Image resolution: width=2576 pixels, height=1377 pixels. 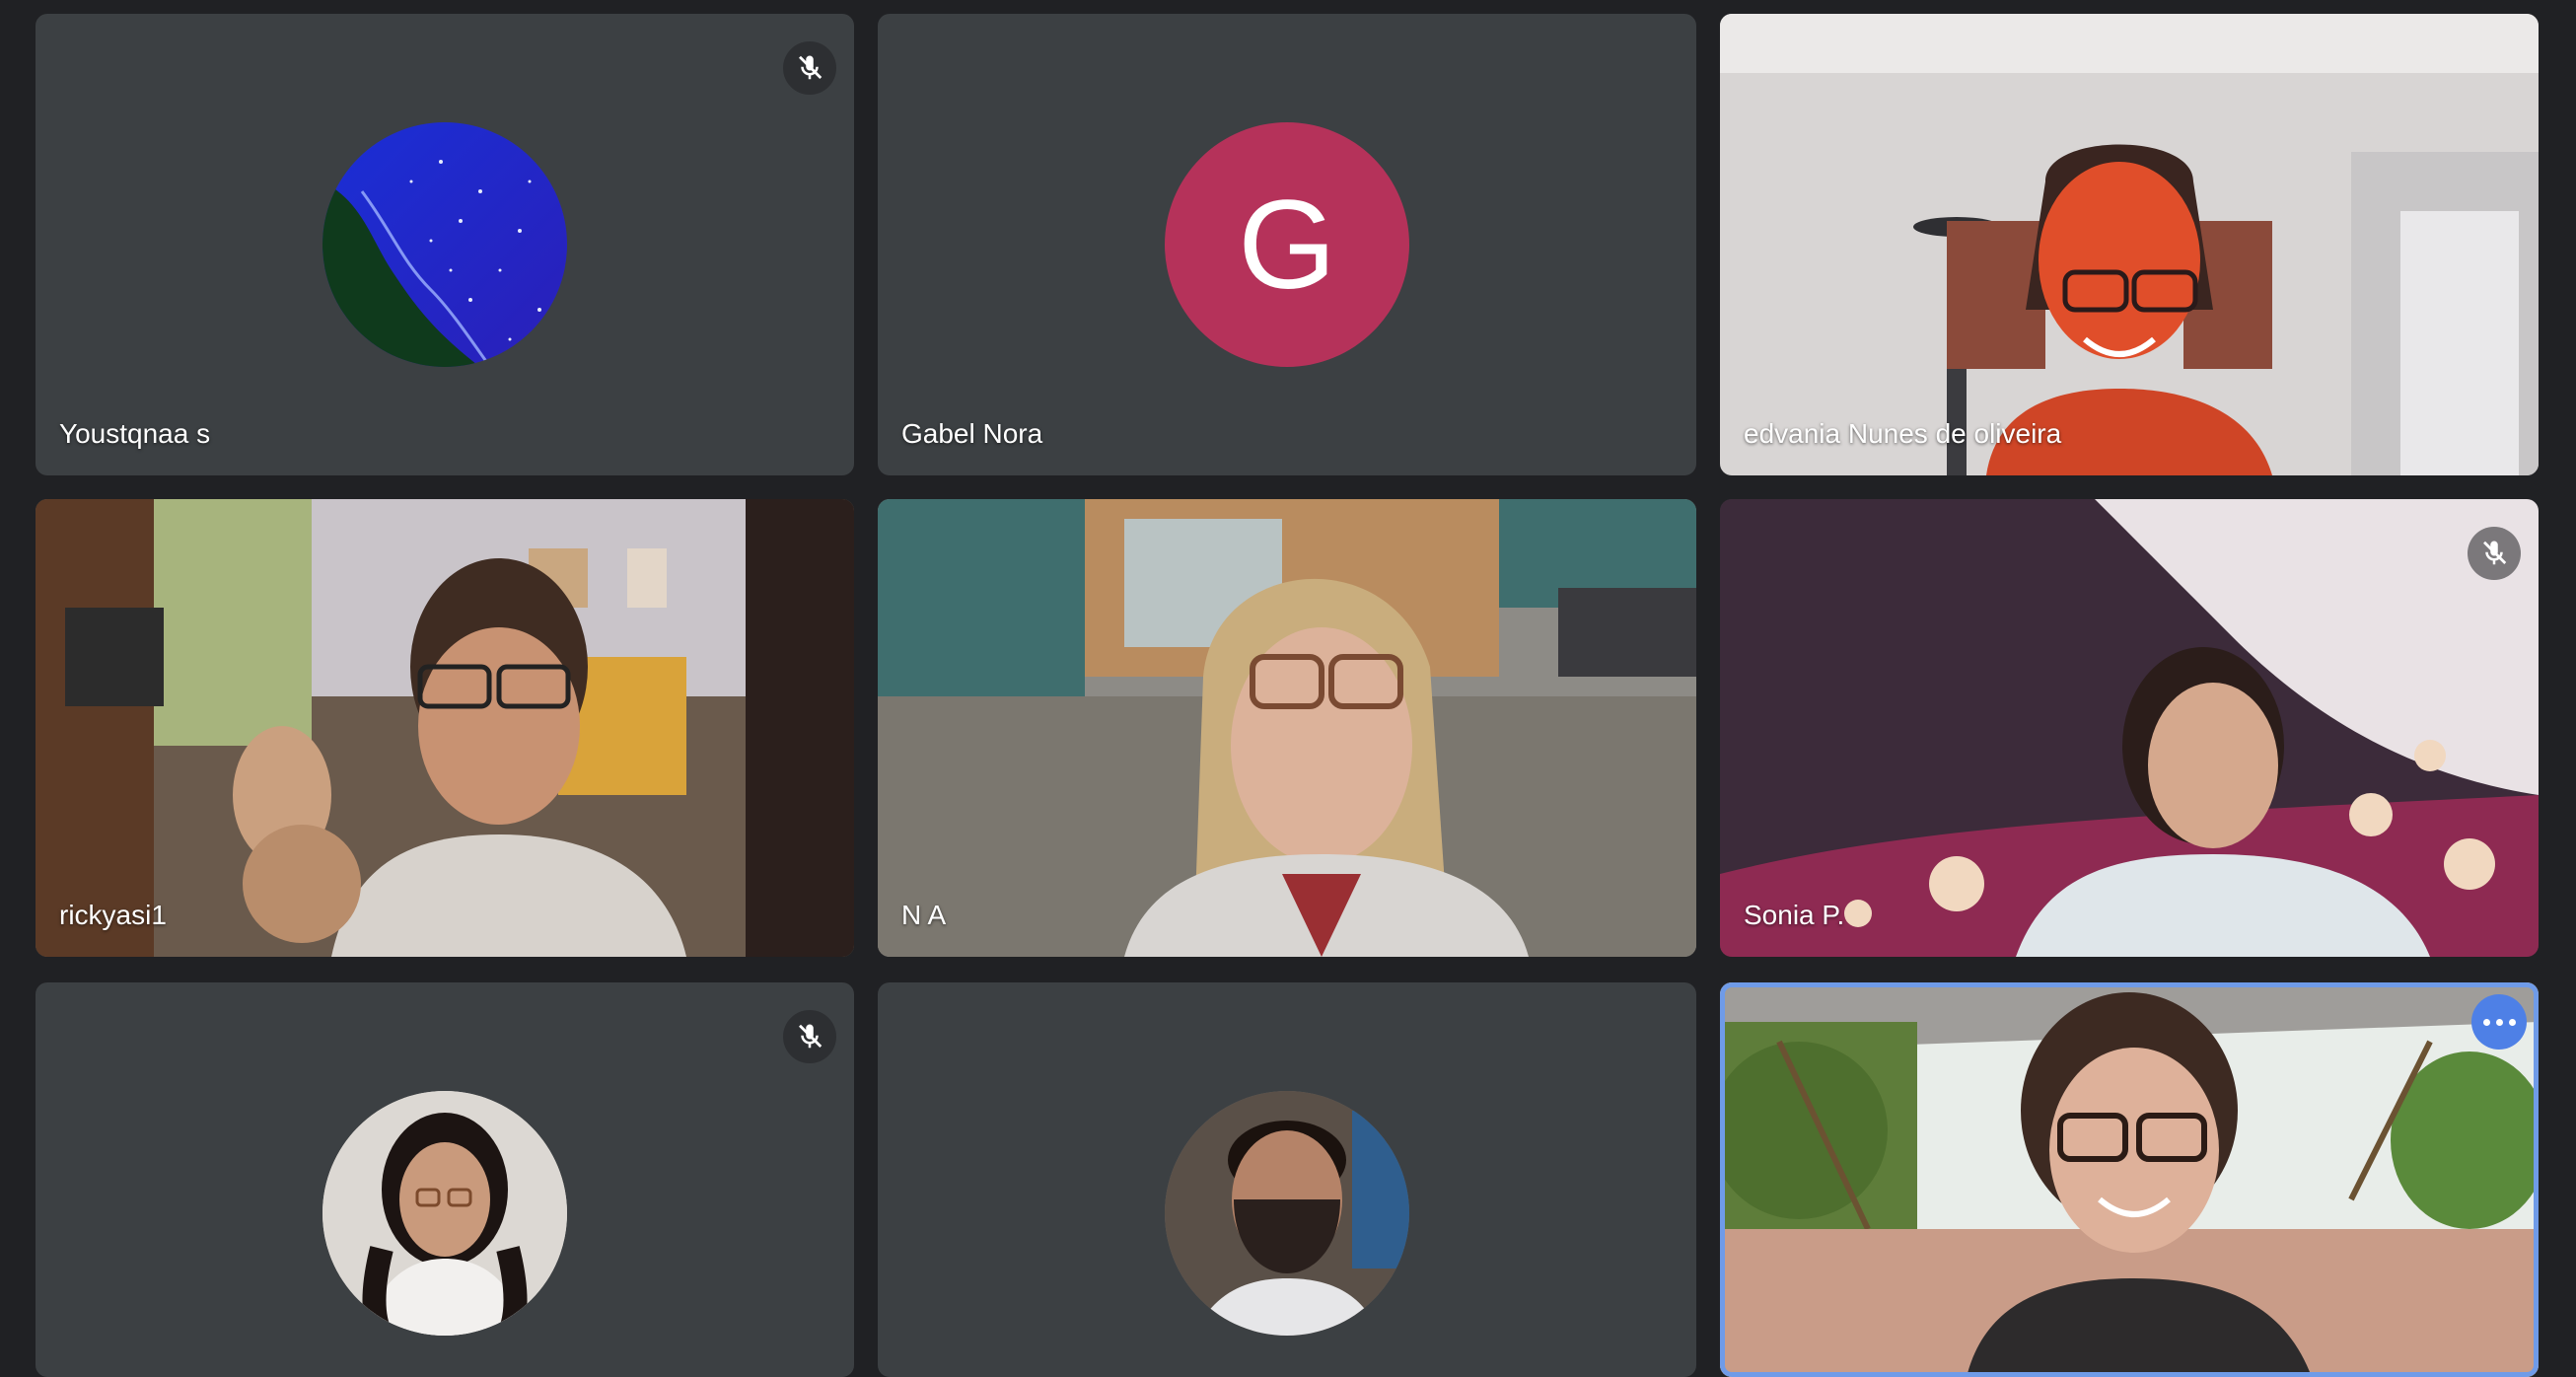 What do you see at coordinates (1794, 915) in the screenshot?
I see `participant-name: Sonia P.` at bounding box center [1794, 915].